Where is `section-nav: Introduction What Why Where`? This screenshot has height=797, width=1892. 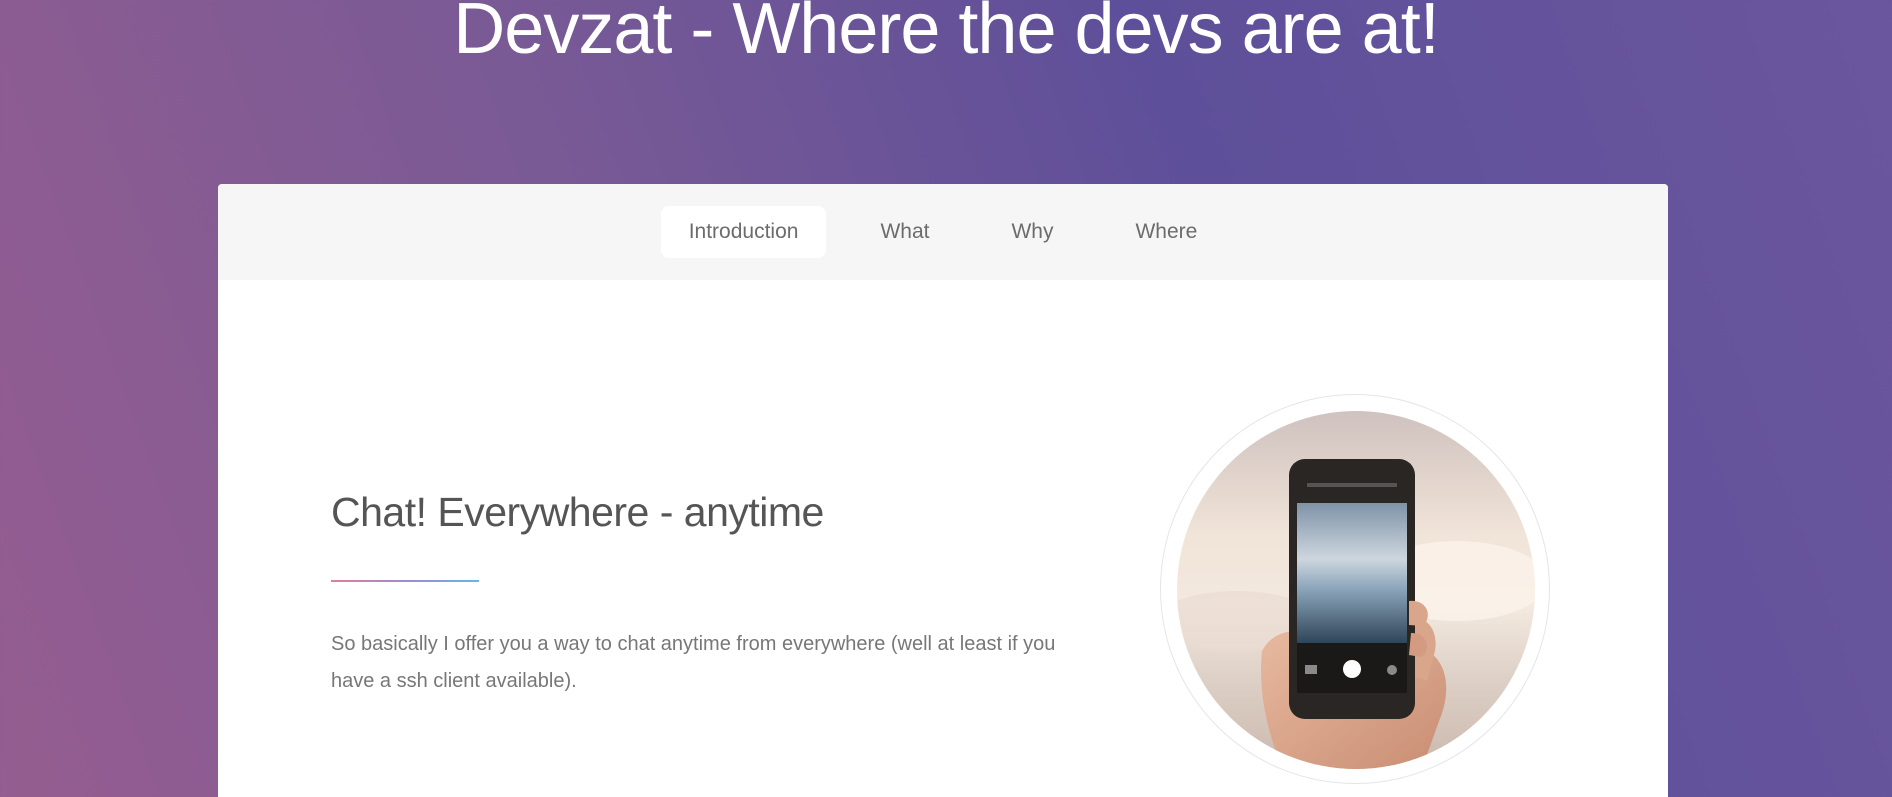
section-nav: Introduction What Why Where is located at coordinates (943, 232).